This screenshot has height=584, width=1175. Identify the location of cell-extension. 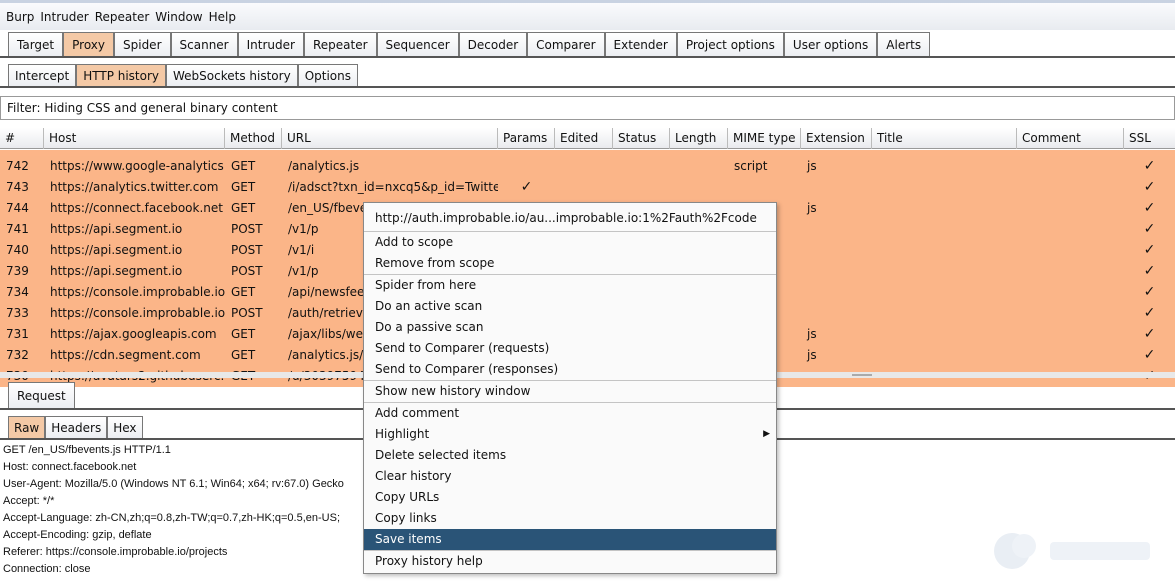
(836, 229).